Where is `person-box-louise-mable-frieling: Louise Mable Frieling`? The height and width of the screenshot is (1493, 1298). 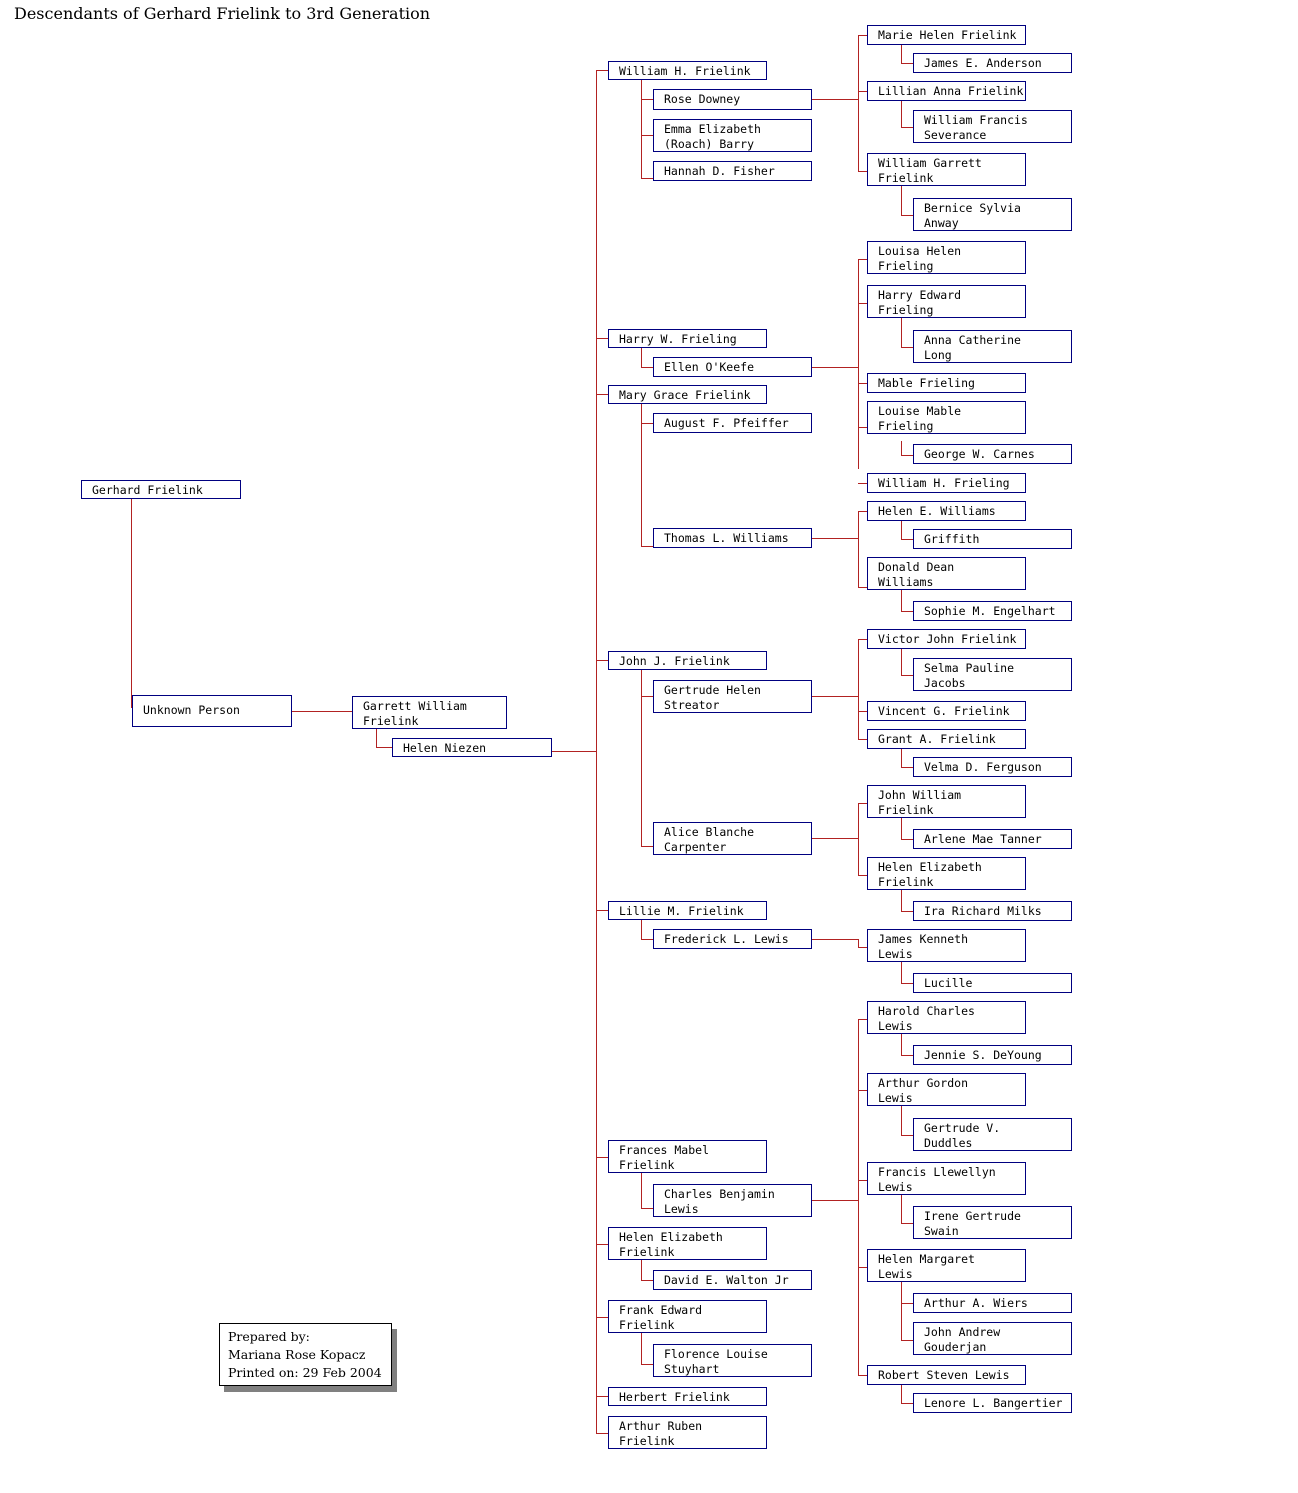 person-box-louise-mable-frieling: Louise Mable Frieling is located at coordinates (946, 417).